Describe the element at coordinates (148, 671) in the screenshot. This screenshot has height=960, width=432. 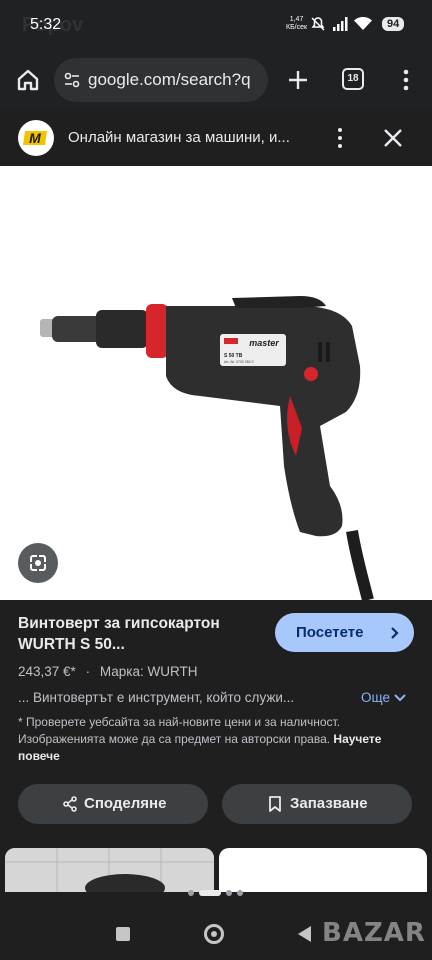
I see `brand-label: Марка: WURTH` at that location.